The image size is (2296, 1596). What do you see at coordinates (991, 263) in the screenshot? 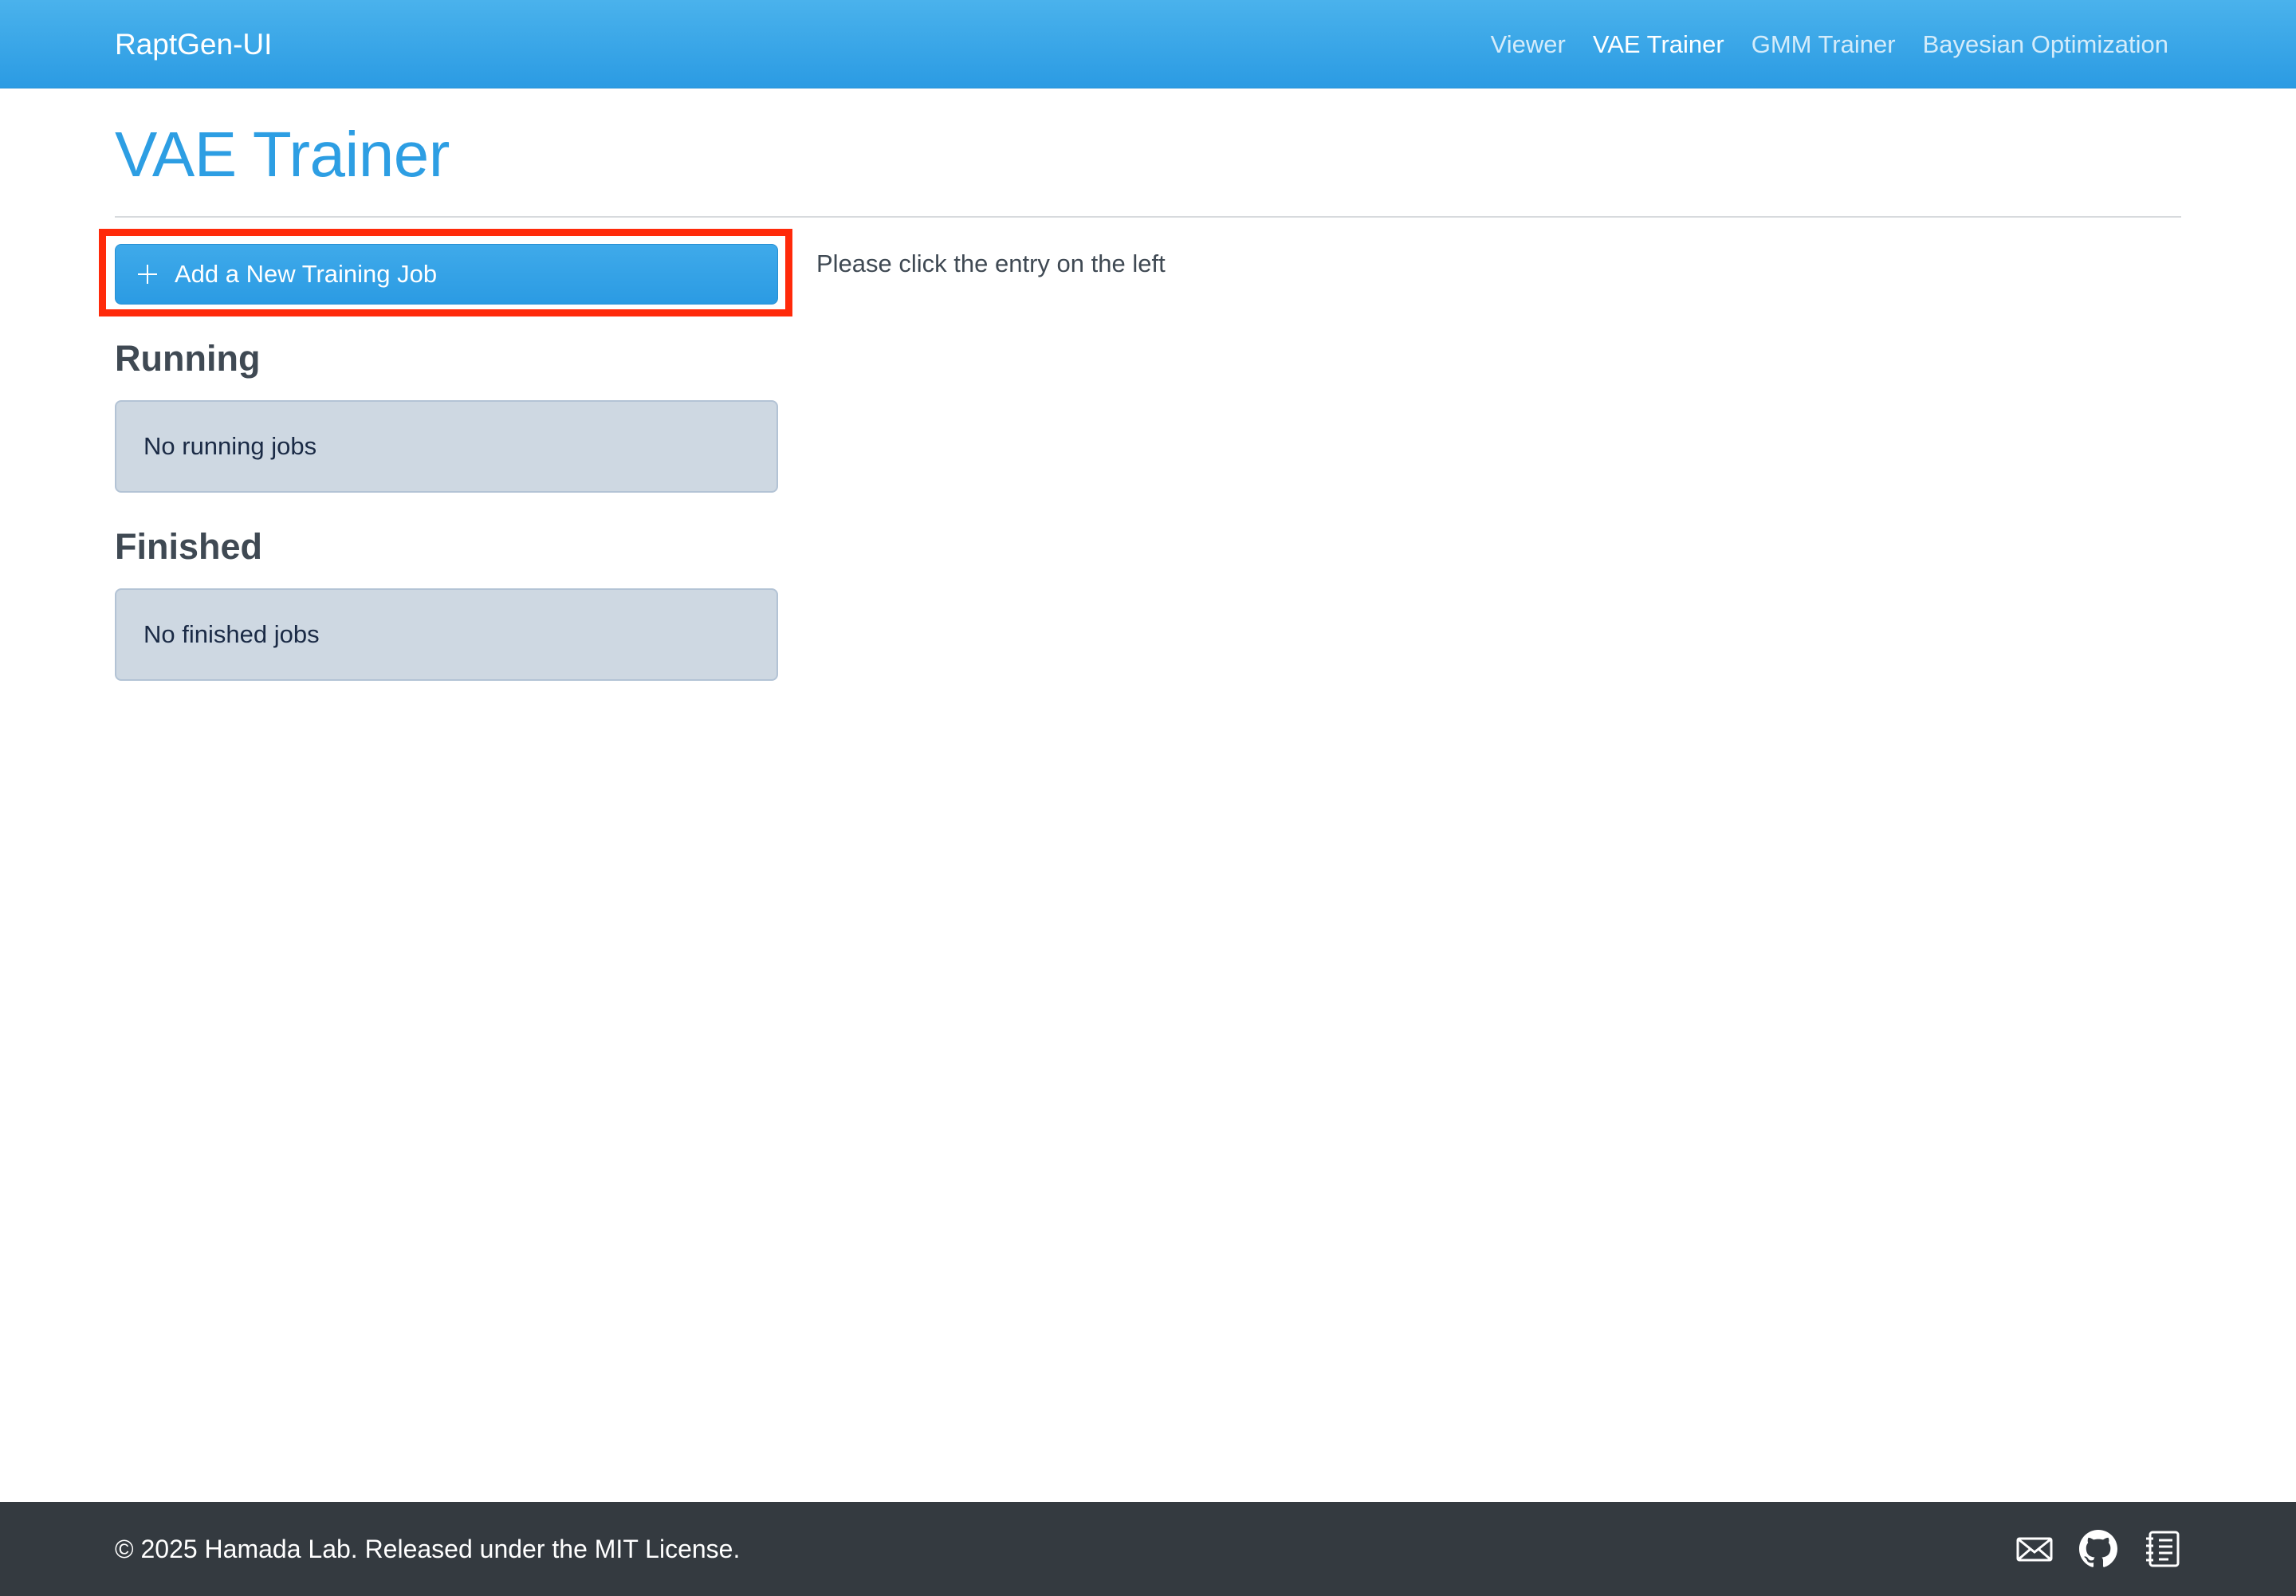
I see `hint-text: Please click the entry on the left` at bounding box center [991, 263].